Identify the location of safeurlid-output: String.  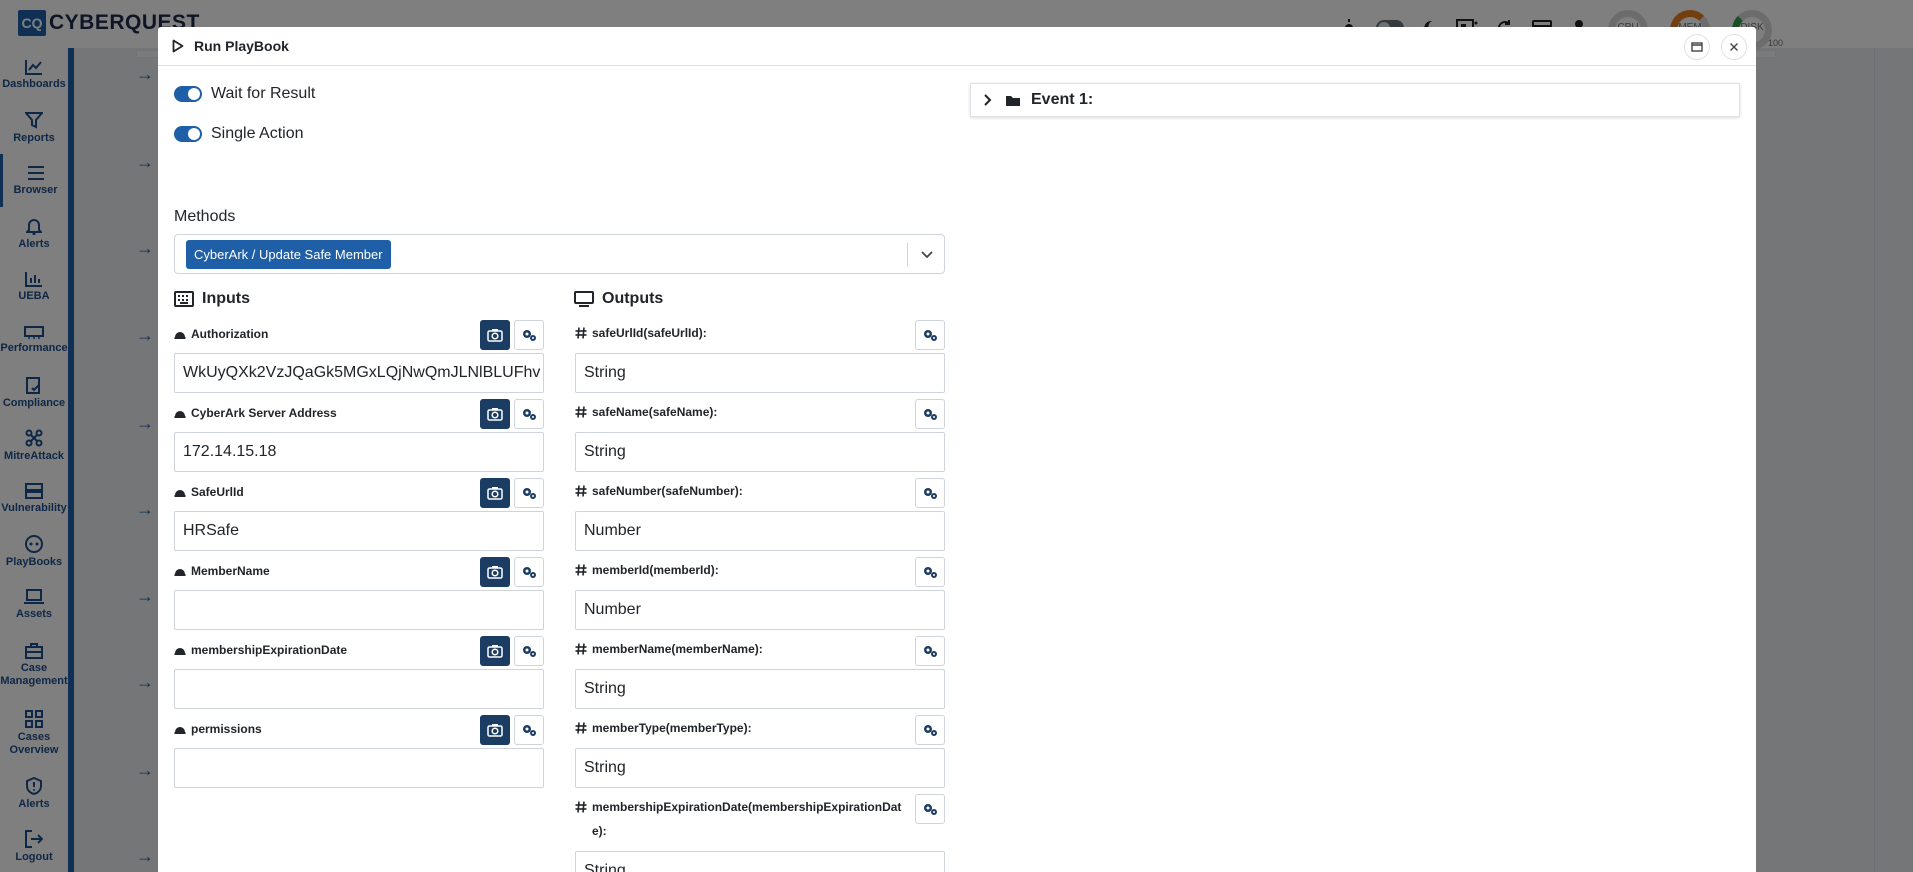
(760, 373).